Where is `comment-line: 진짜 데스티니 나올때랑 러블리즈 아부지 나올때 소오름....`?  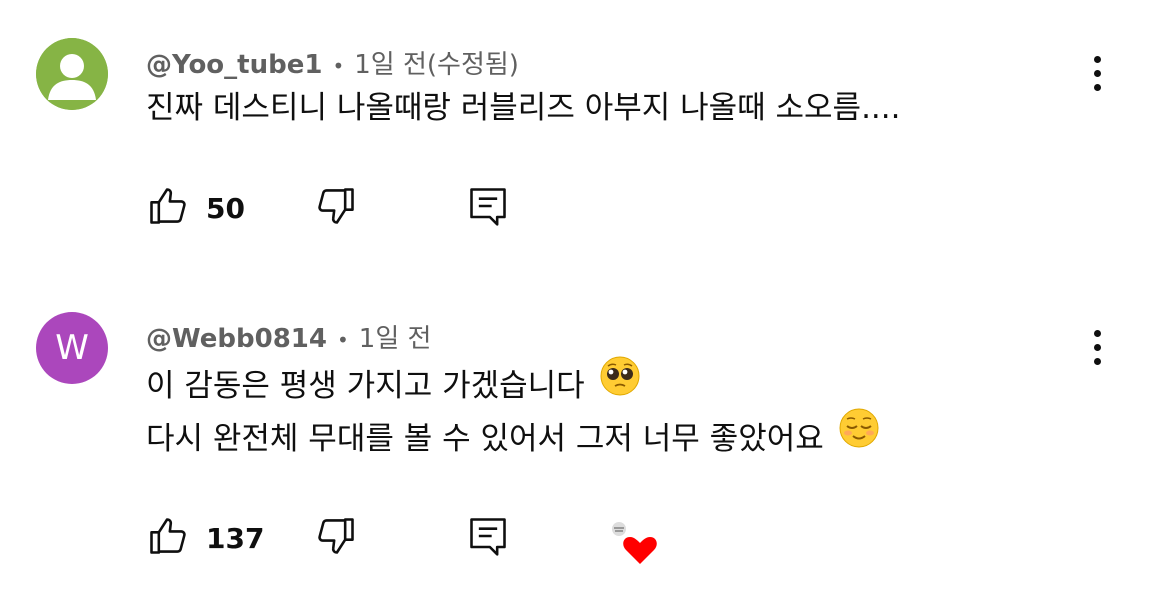
comment-line: 진짜 데스티니 나올때랑 러블리즈 아부지 나올때 소오름.... is located at coordinates (523, 108).